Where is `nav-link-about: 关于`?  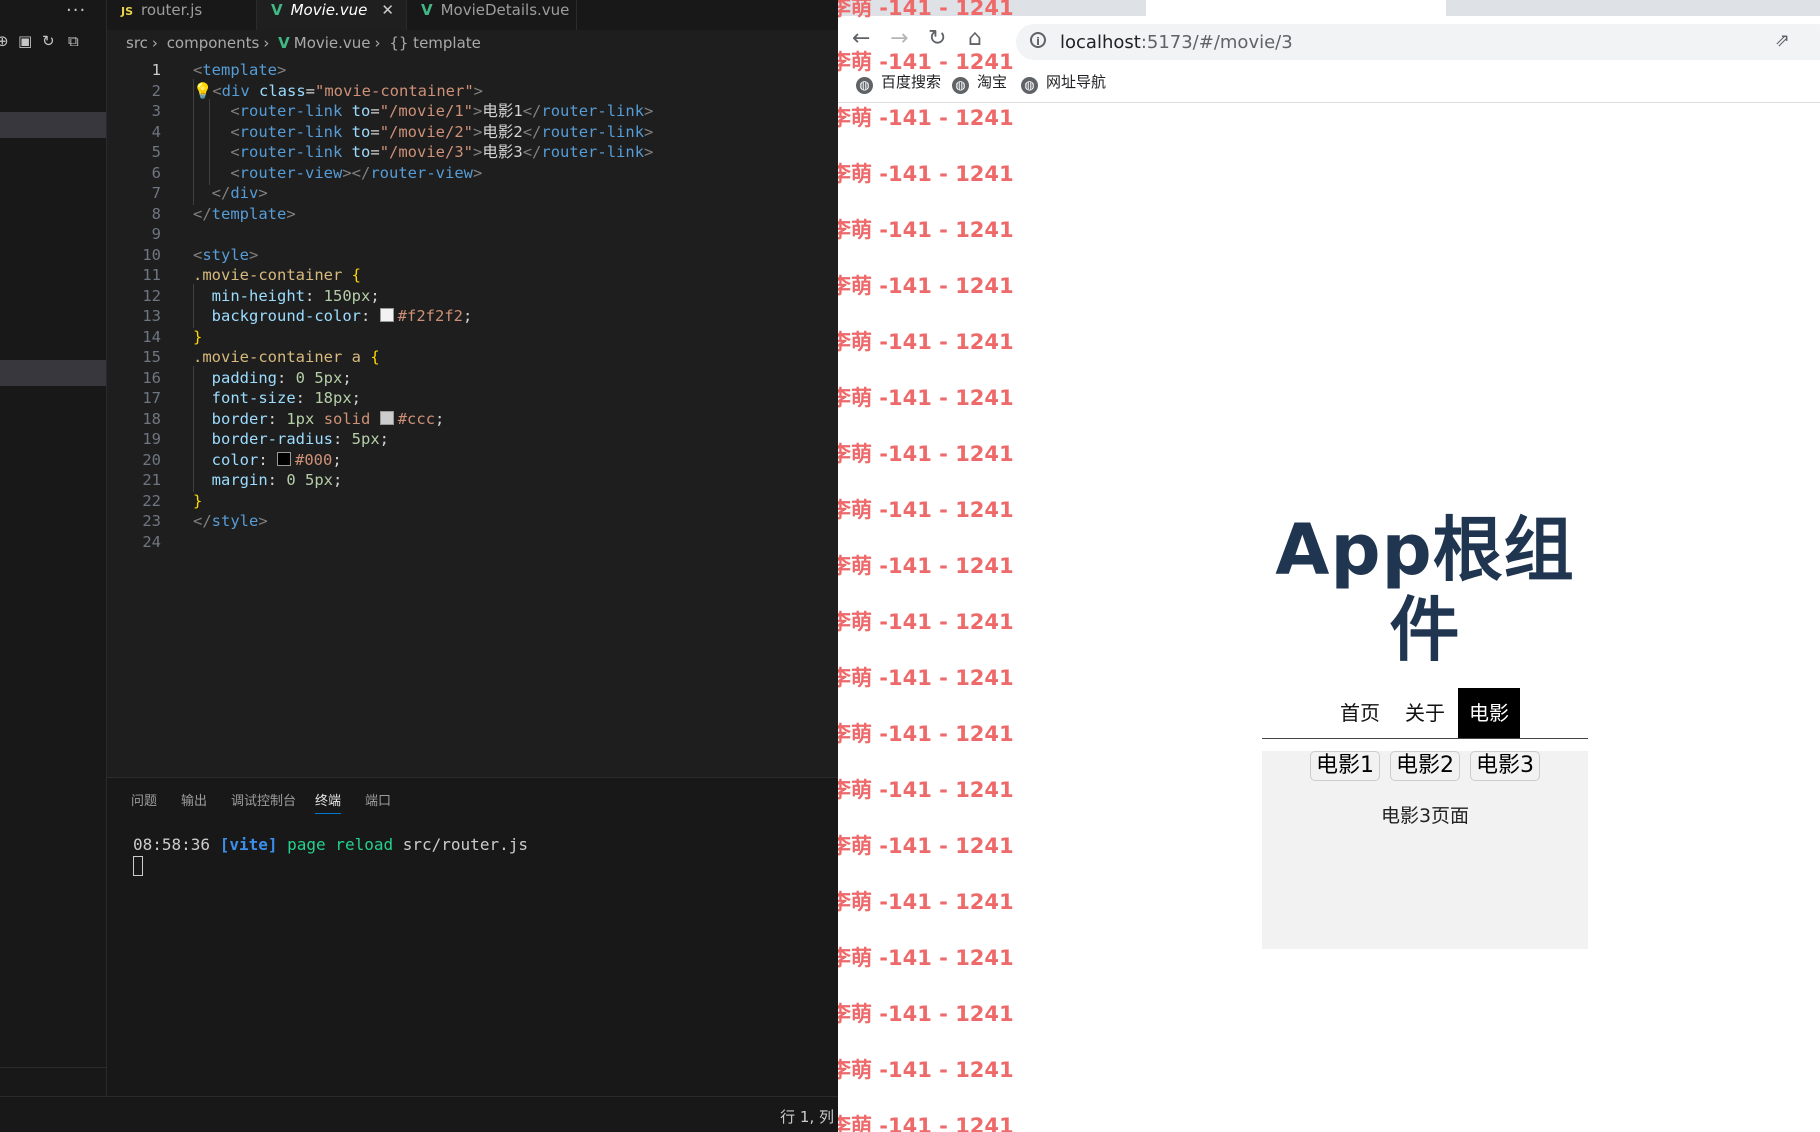 nav-link-about: 关于 is located at coordinates (1425, 713).